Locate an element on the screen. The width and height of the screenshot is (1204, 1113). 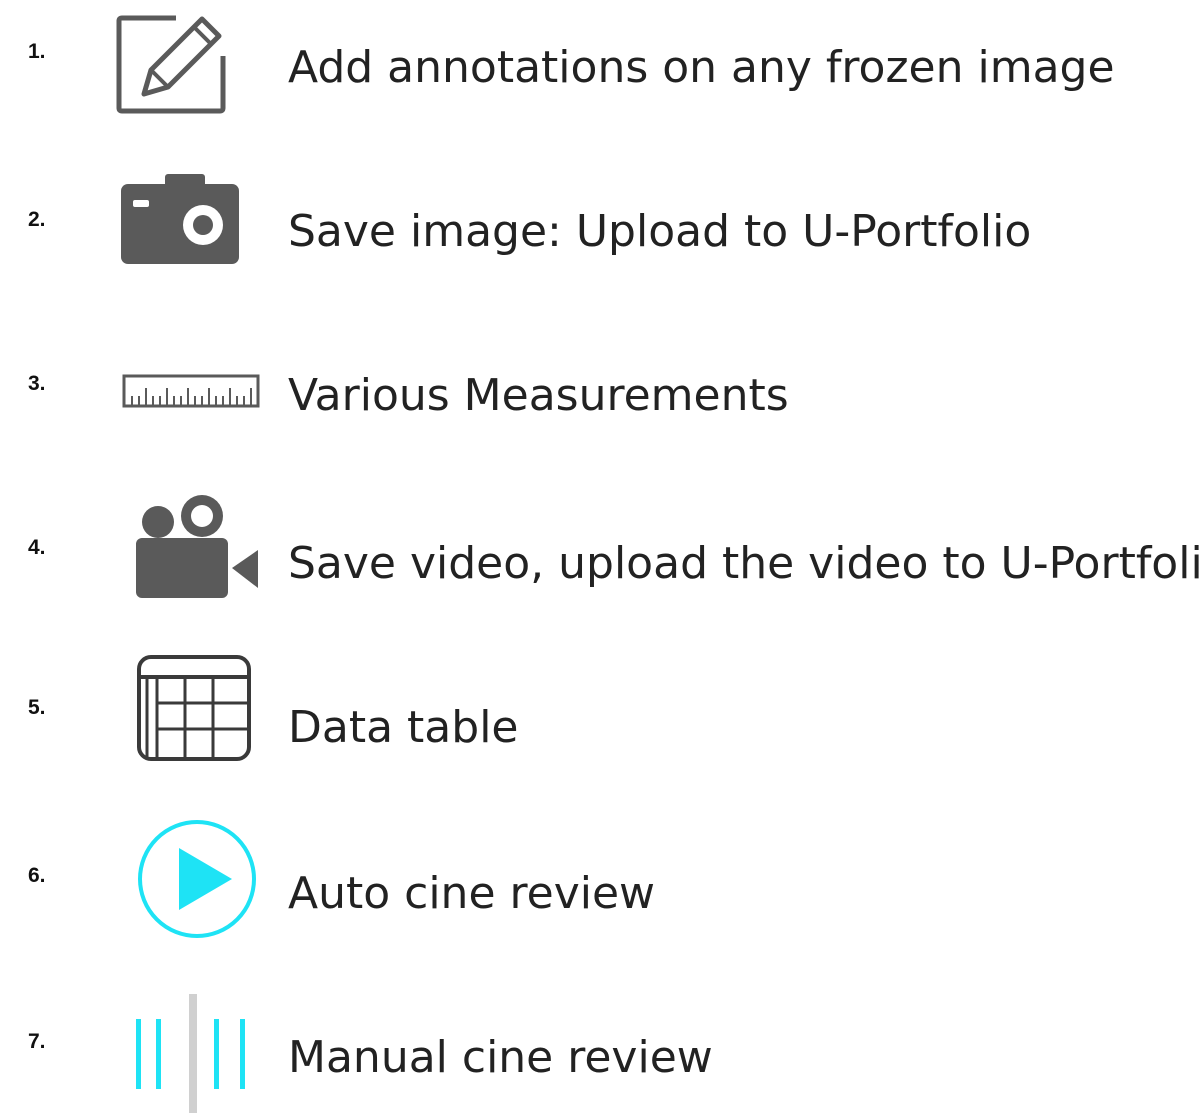
cine-scrubber-icon is located at coordinates (196, 1053).